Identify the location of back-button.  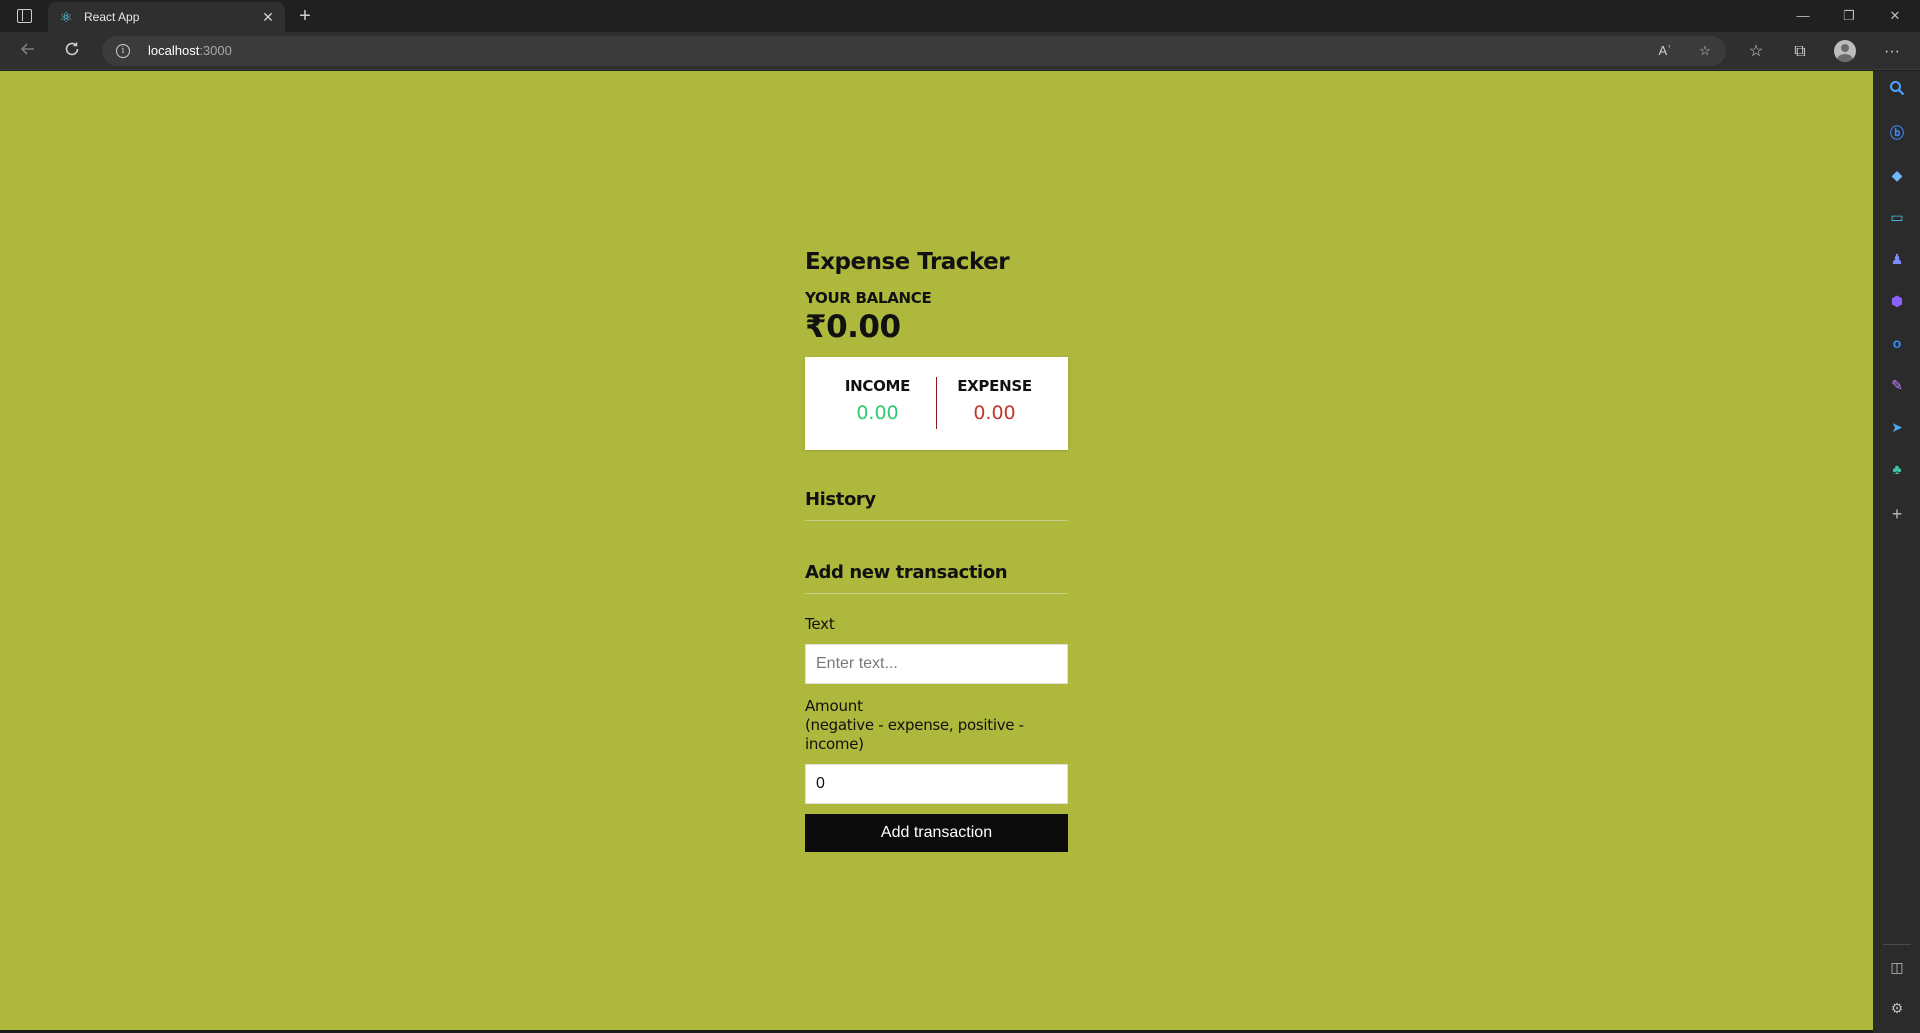
(28, 52).